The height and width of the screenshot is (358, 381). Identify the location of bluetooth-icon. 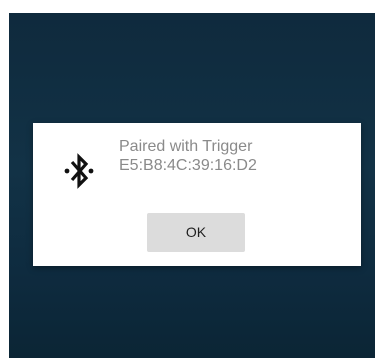
(79, 171).